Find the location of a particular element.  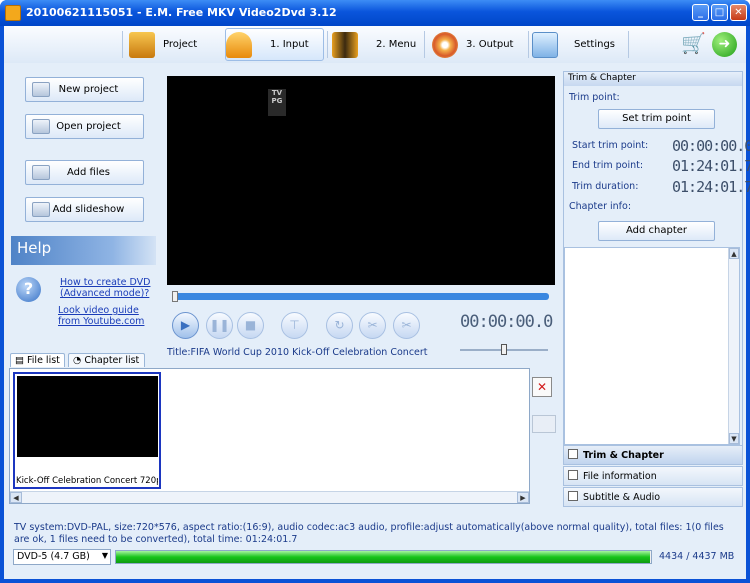

disc-type-value: DVD-5 (4.7 GB) is located at coordinates (53, 556).